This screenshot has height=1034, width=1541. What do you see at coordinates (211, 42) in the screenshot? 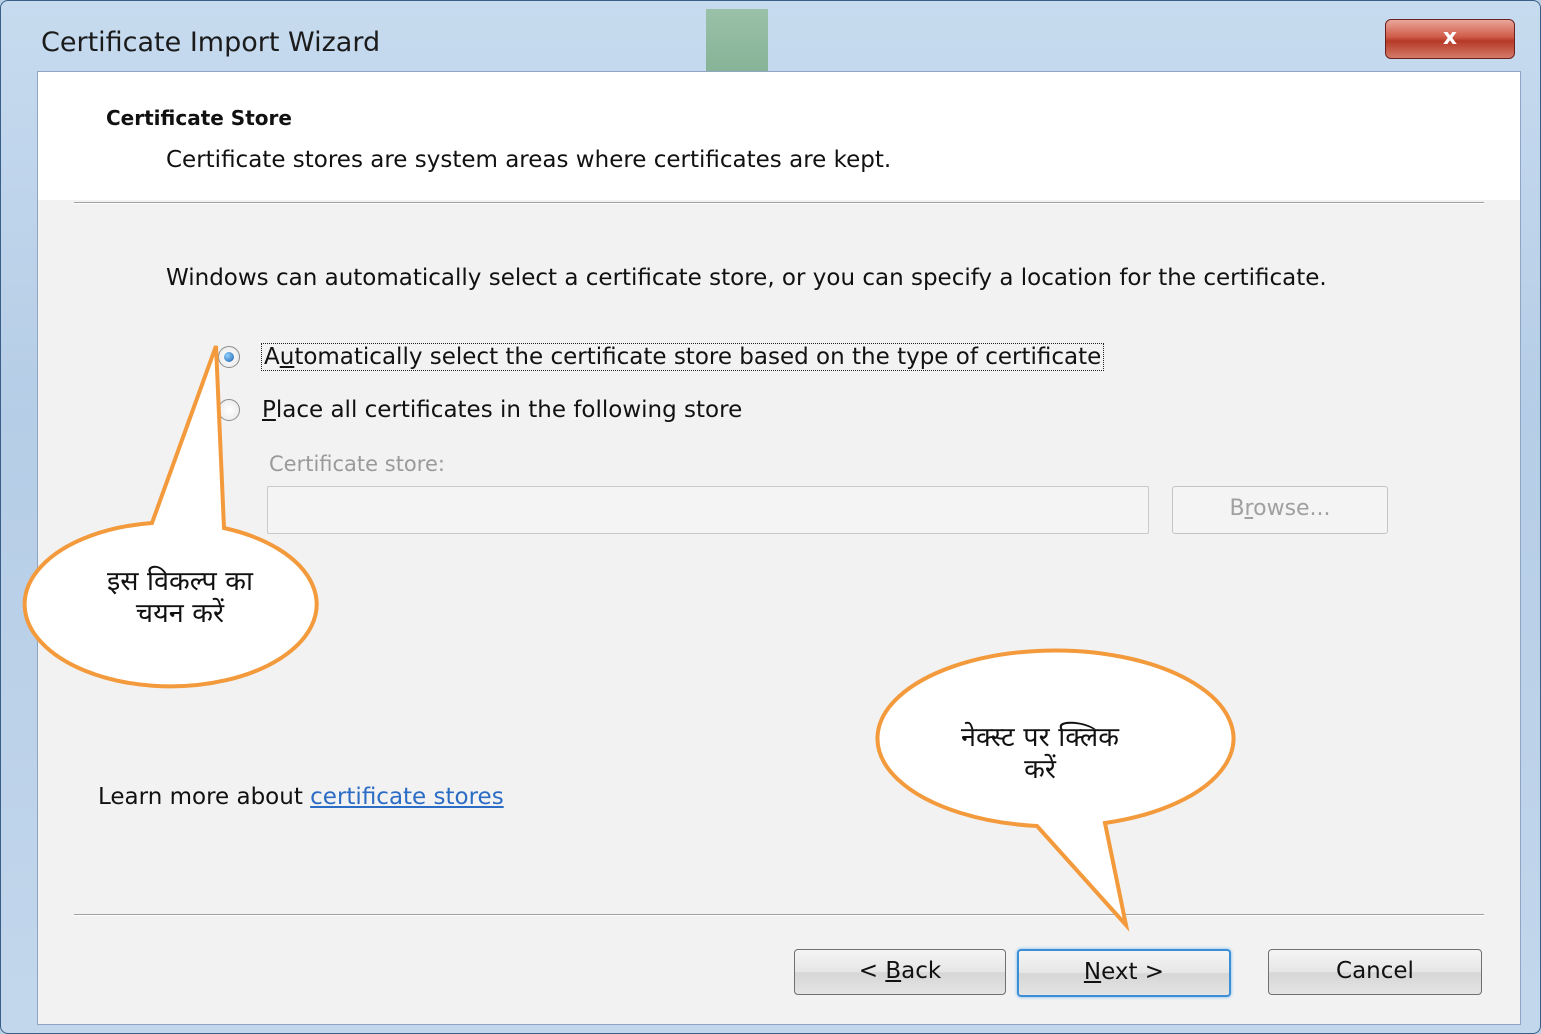
I see `window-title: Certificate Import Wizard` at bounding box center [211, 42].